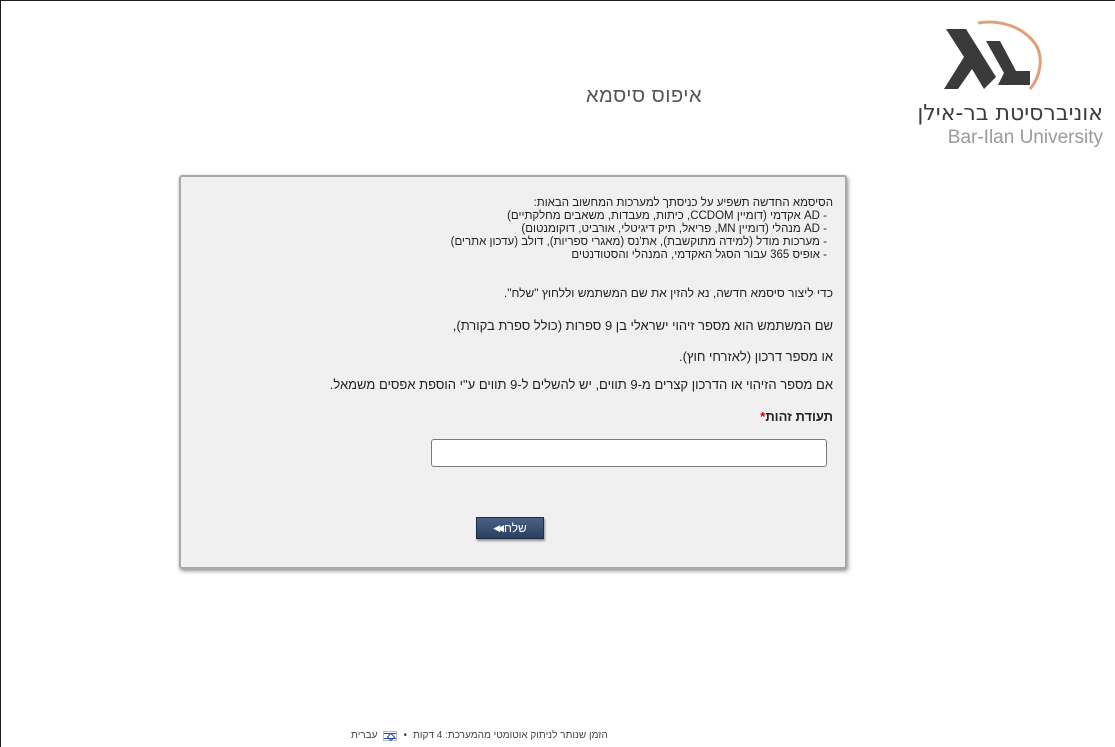 The width and height of the screenshot is (1115, 747). What do you see at coordinates (515, 528) in the screenshot?
I see `send-button-label: שלח` at bounding box center [515, 528].